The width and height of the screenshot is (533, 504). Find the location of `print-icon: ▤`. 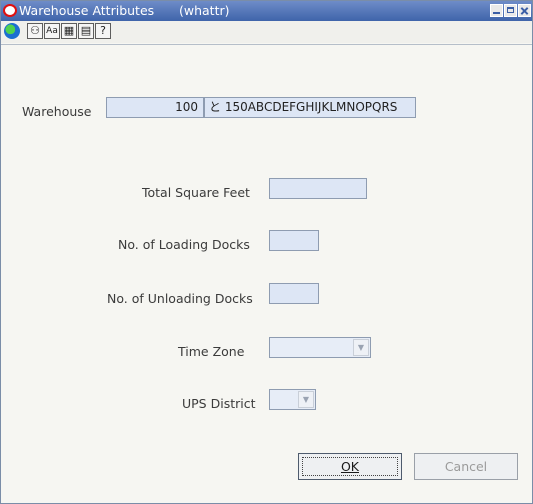

print-icon: ▤ is located at coordinates (86, 31).